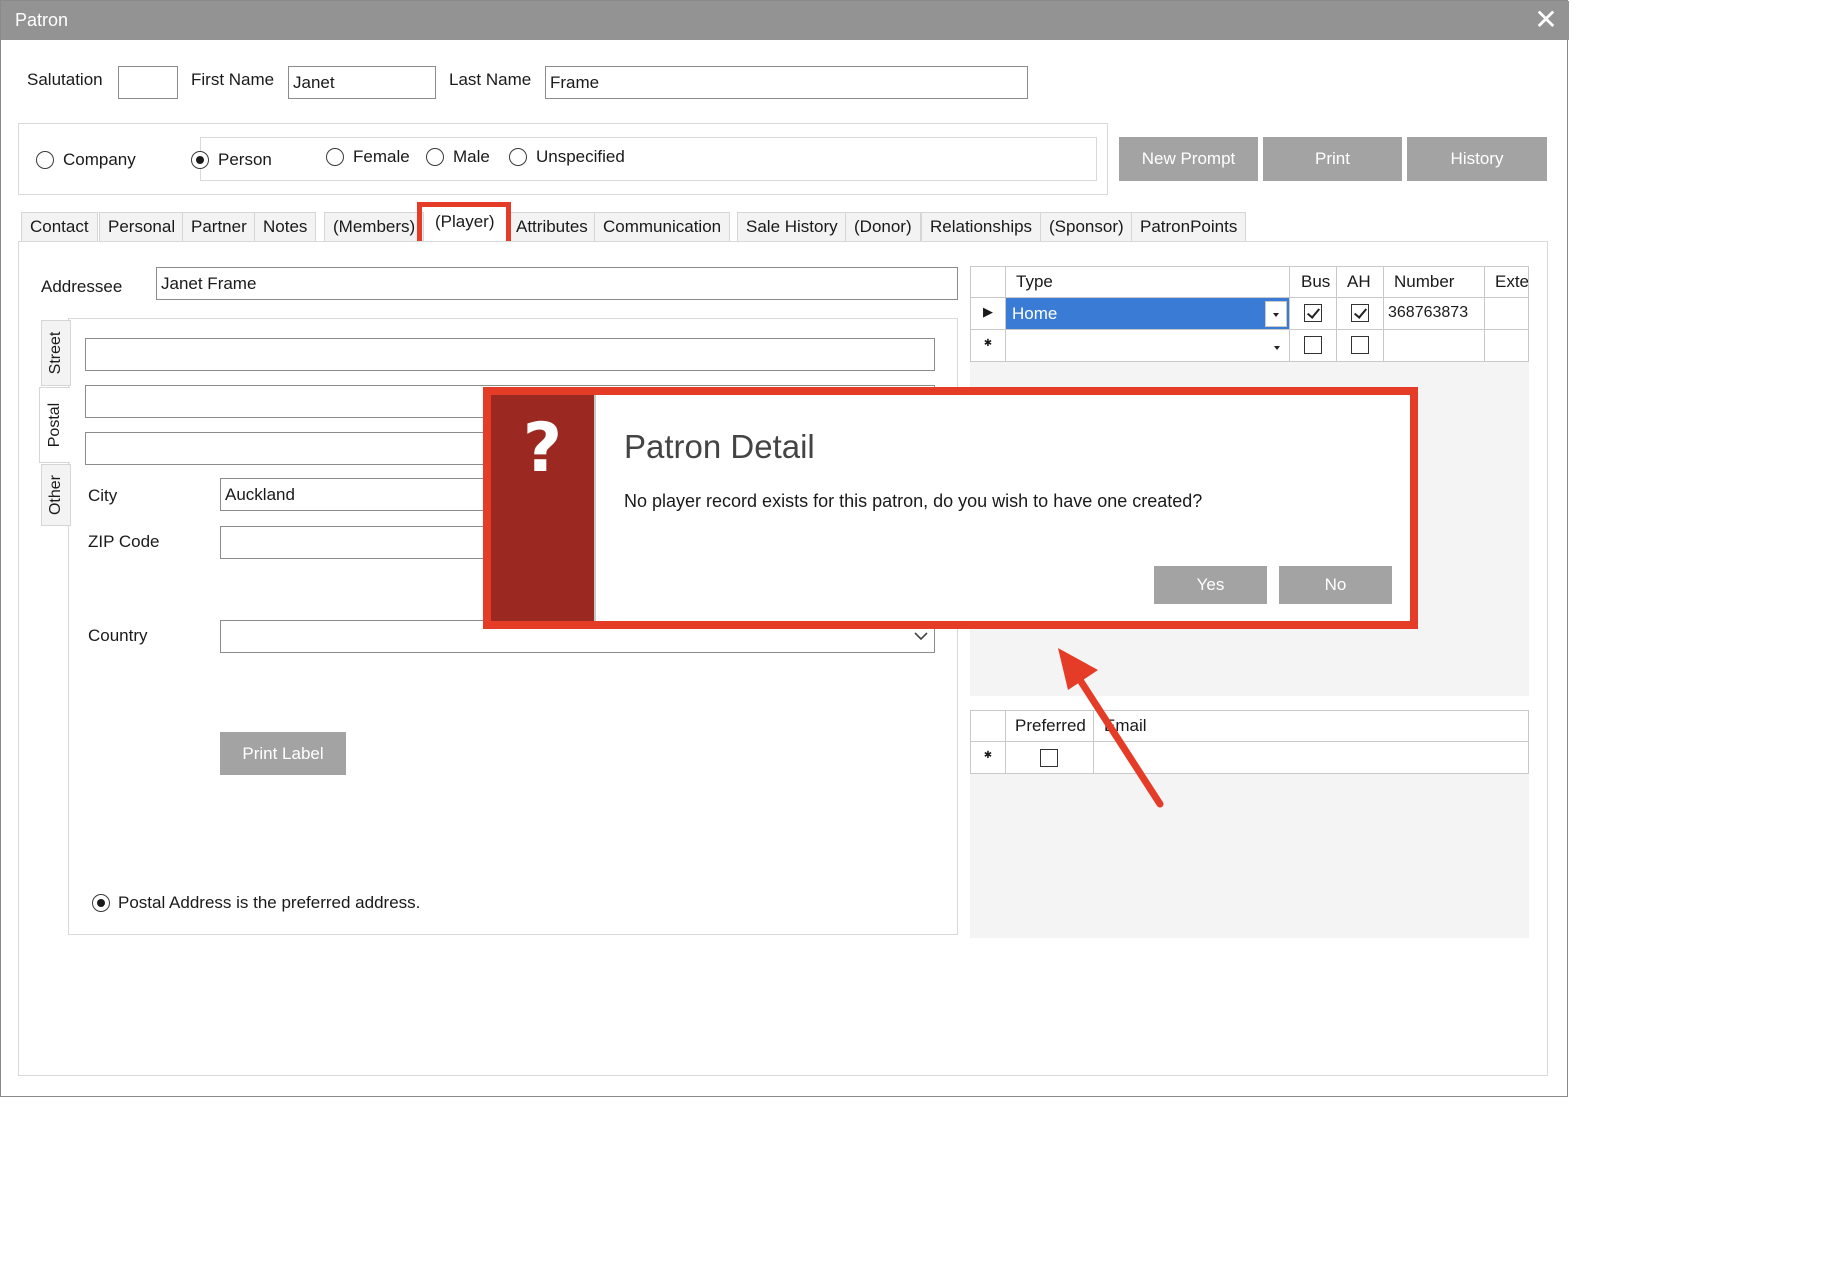  What do you see at coordinates (148, 82) in the screenshot?
I see `salutation-field` at bounding box center [148, 82].